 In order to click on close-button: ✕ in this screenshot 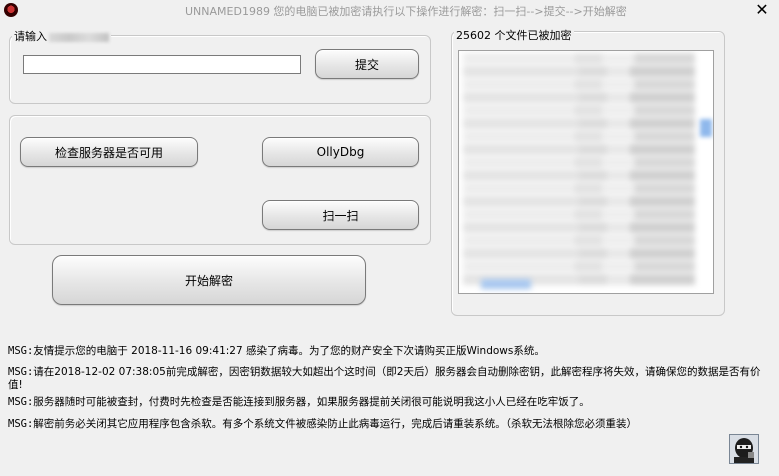, I will do `click(762, 10)`.